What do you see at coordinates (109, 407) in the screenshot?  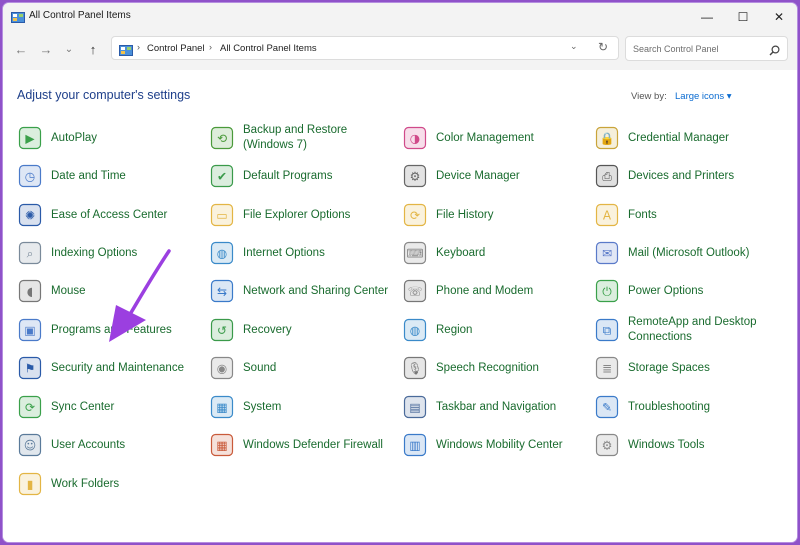 I see `item-sync-center: ⟳ Sync Center` at bounding box center [109, 407].